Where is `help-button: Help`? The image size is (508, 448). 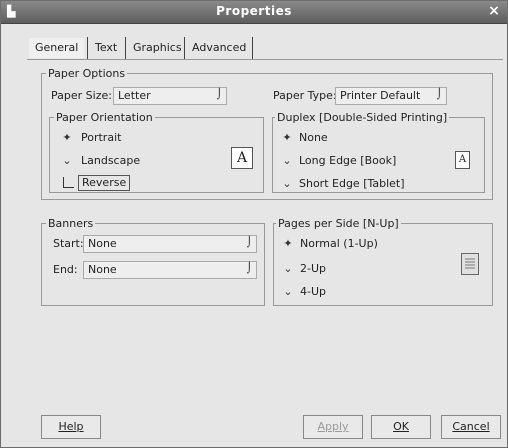
help-button: Help is located at coordinates (71, 427).